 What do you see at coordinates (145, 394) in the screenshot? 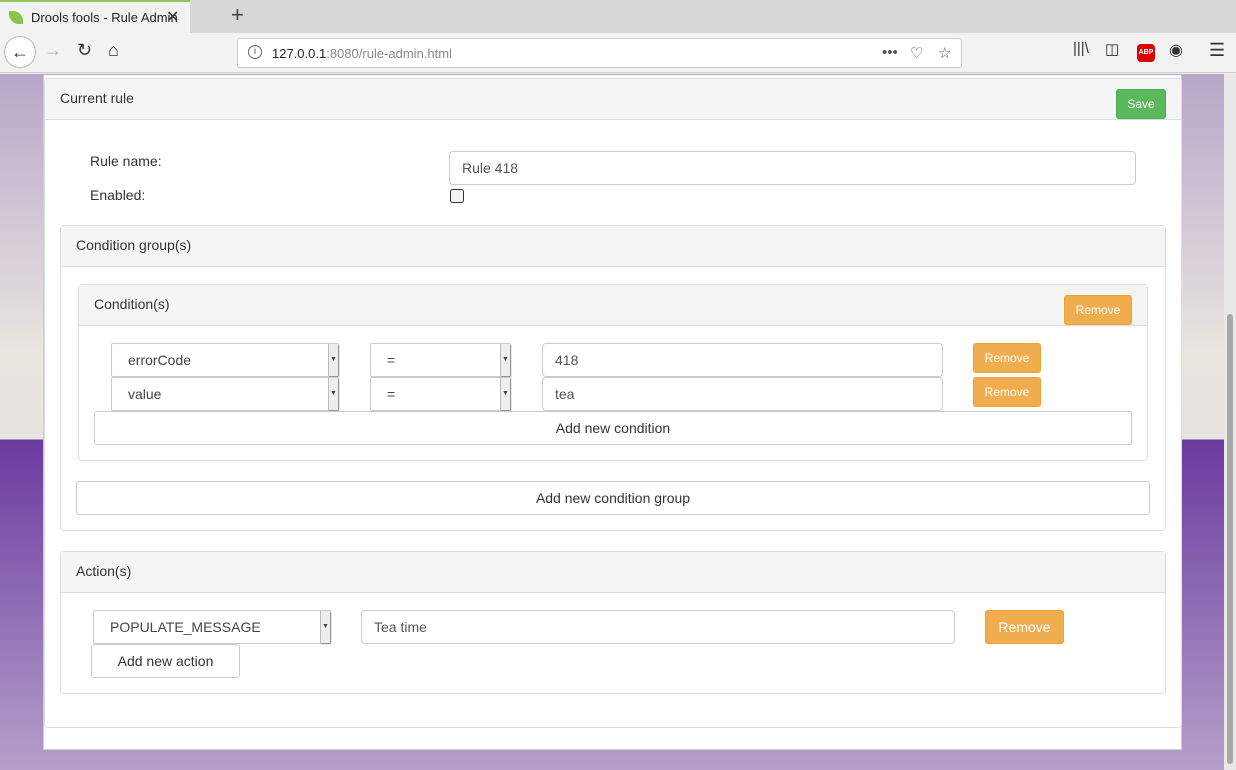
I see `select-value: value` at bounding box center [145, 394].